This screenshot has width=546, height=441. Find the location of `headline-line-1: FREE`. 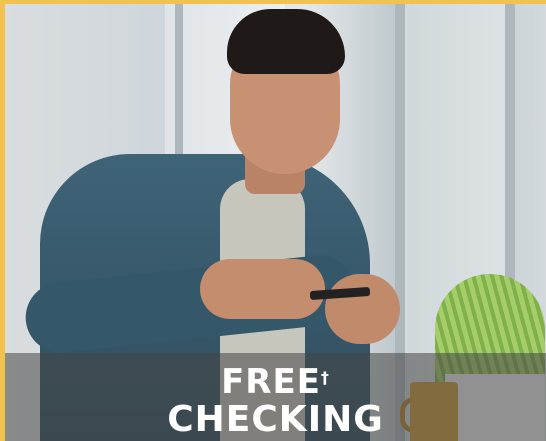

headline-line-1: FREE is located at coordinates (271, 382).